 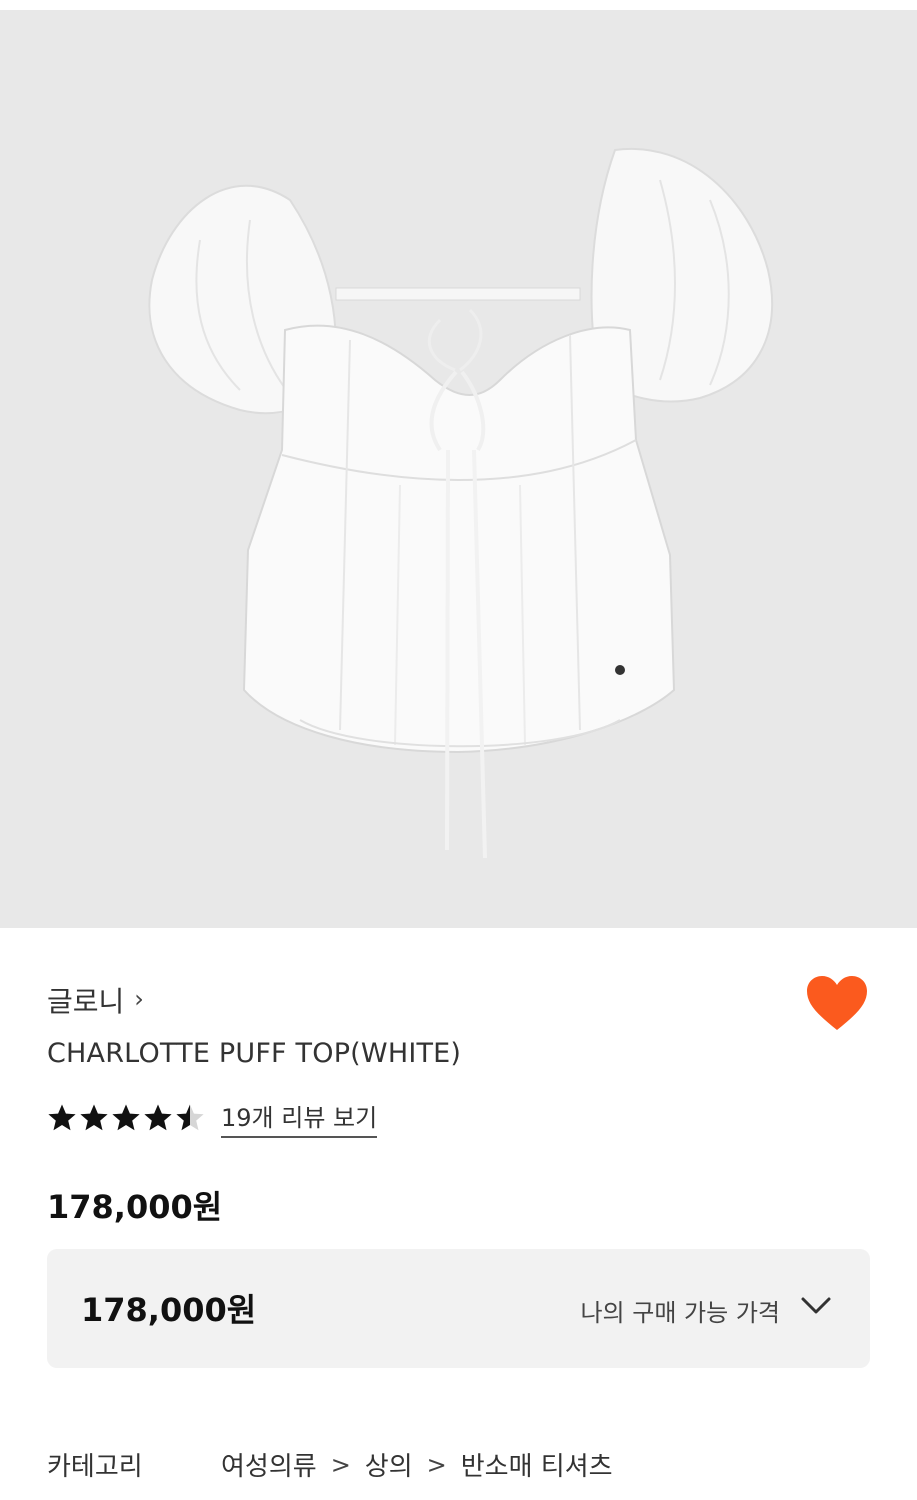 I want to click on category-crumb-women: 여성의류, so click(x=269, y=1464).